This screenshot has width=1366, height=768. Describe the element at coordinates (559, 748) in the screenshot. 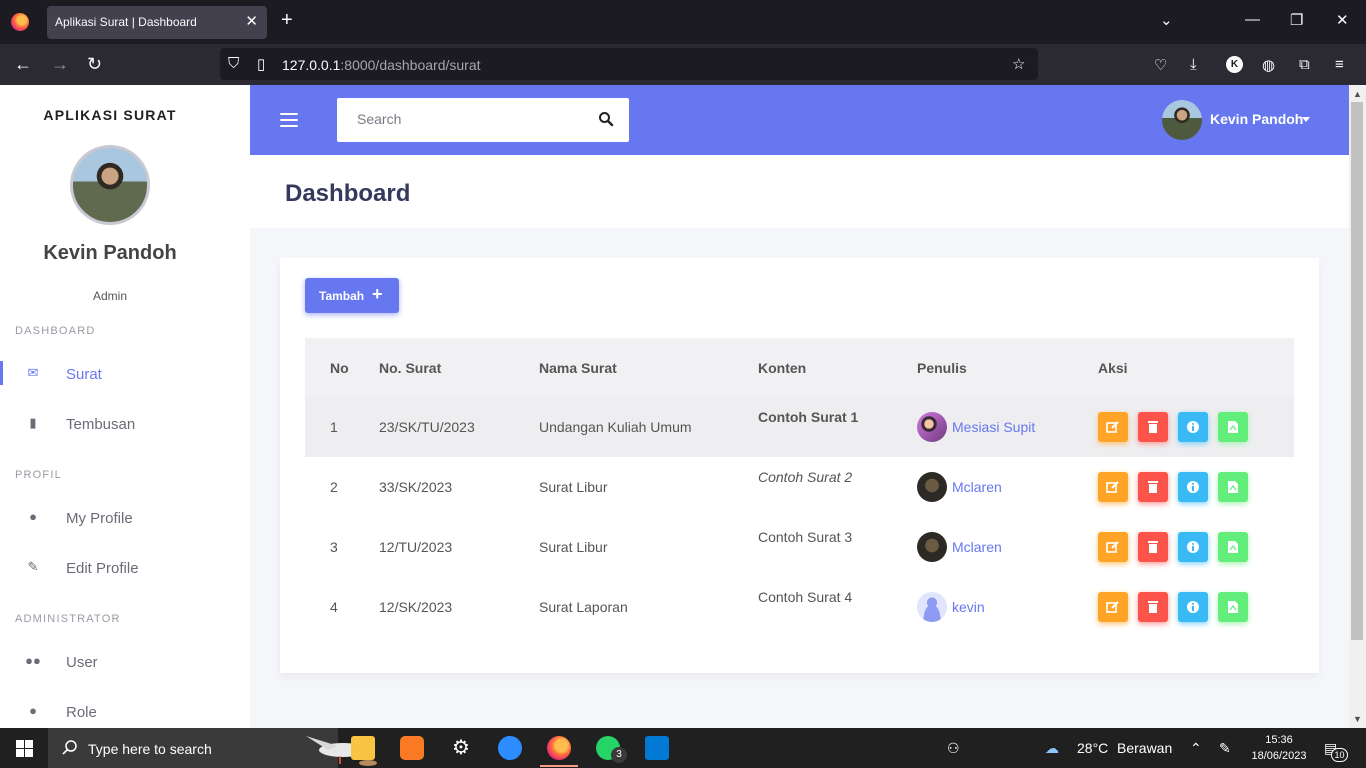

I see `firefox-taskbar-icon` at that location.